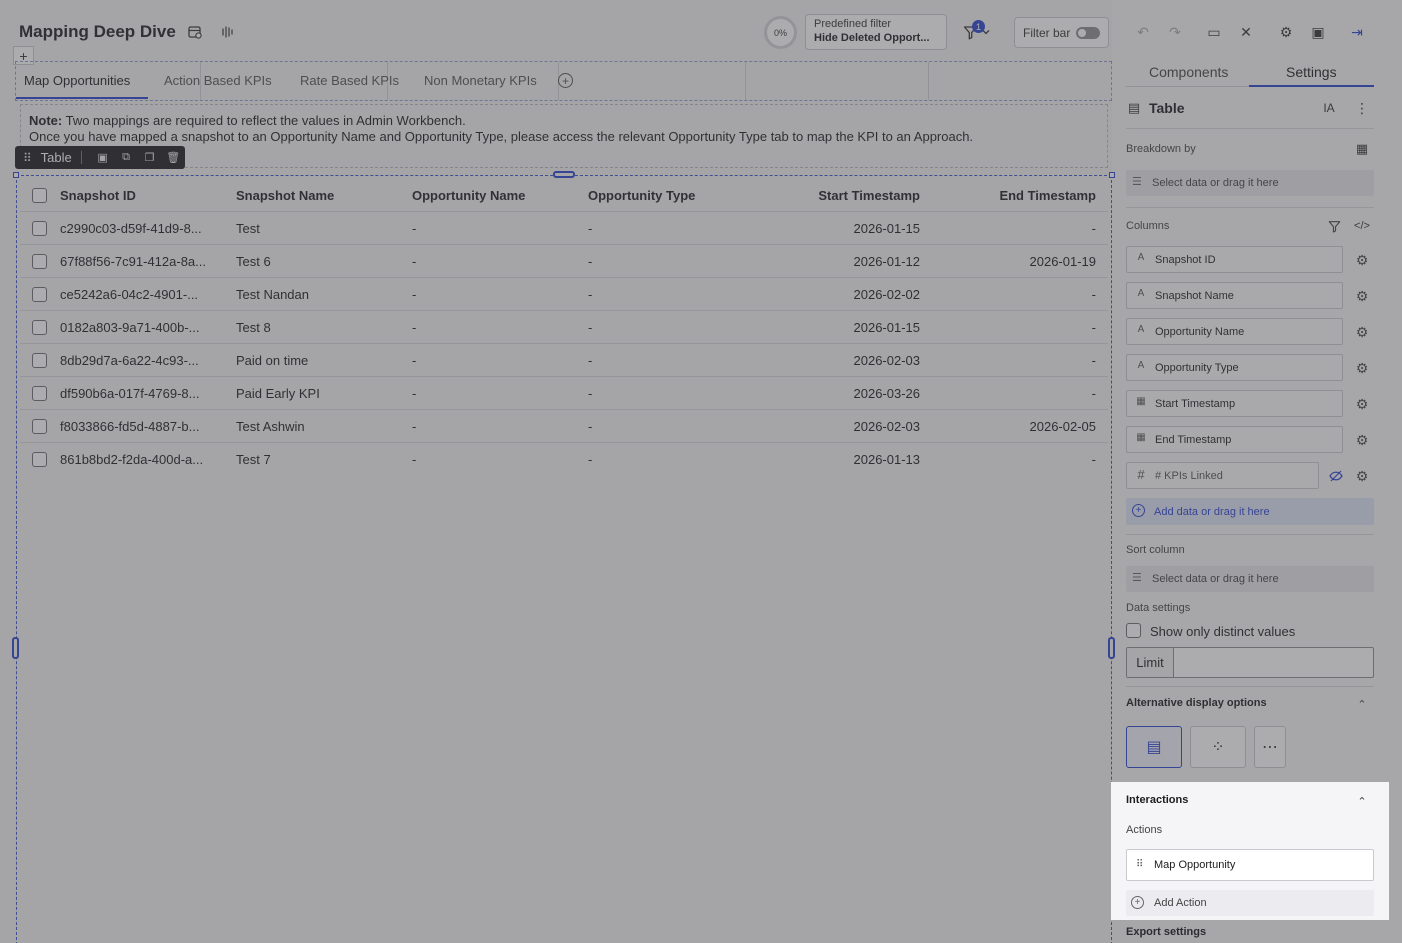 The width and height of the screenshot is (1402, 943). Describe the element at coordinates (1111, 648) in the screenshot. I see `right-resize-handle` at that location.